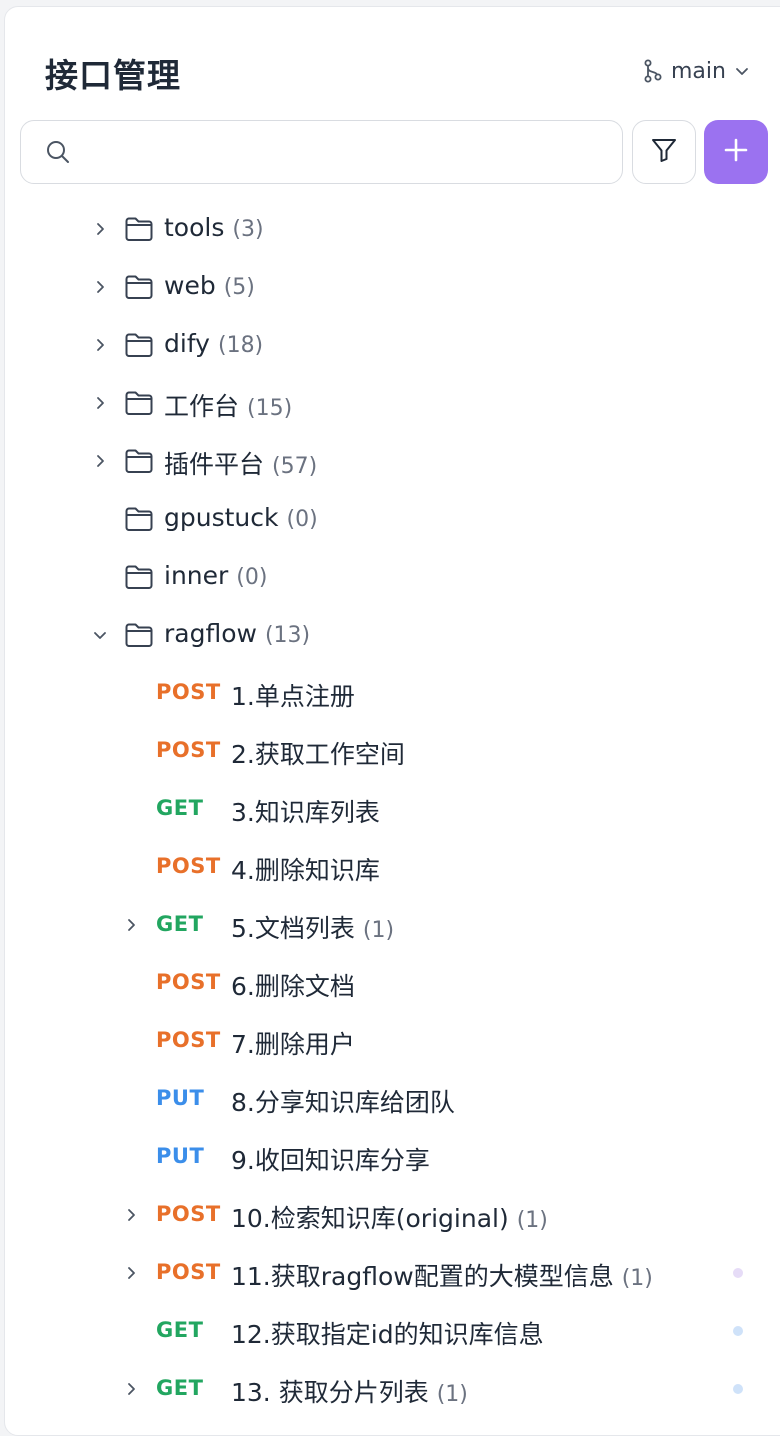 The height and width of the screenshot is (1436, 780). I want to click on endpoint-row: PUT 8.分享知识库给团队, so click(390, 1099).